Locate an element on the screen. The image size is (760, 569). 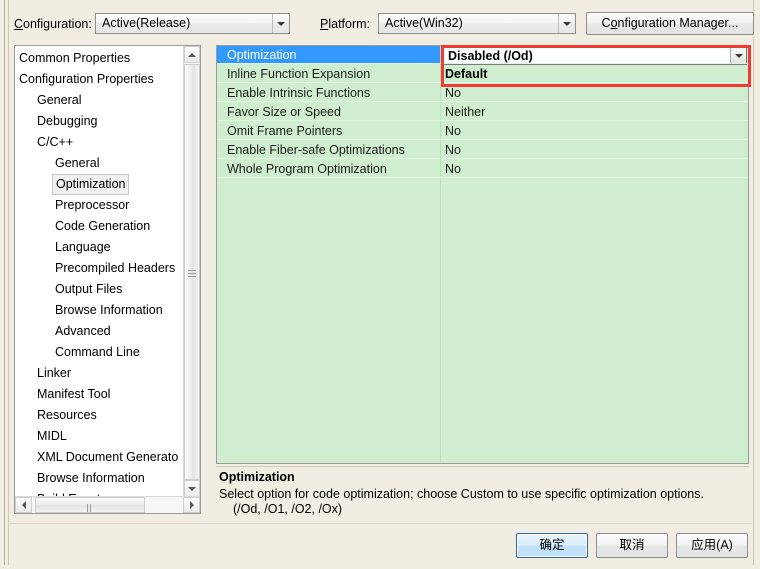
tree-item-optimization: Optimization is located at coordinates (91, 184).